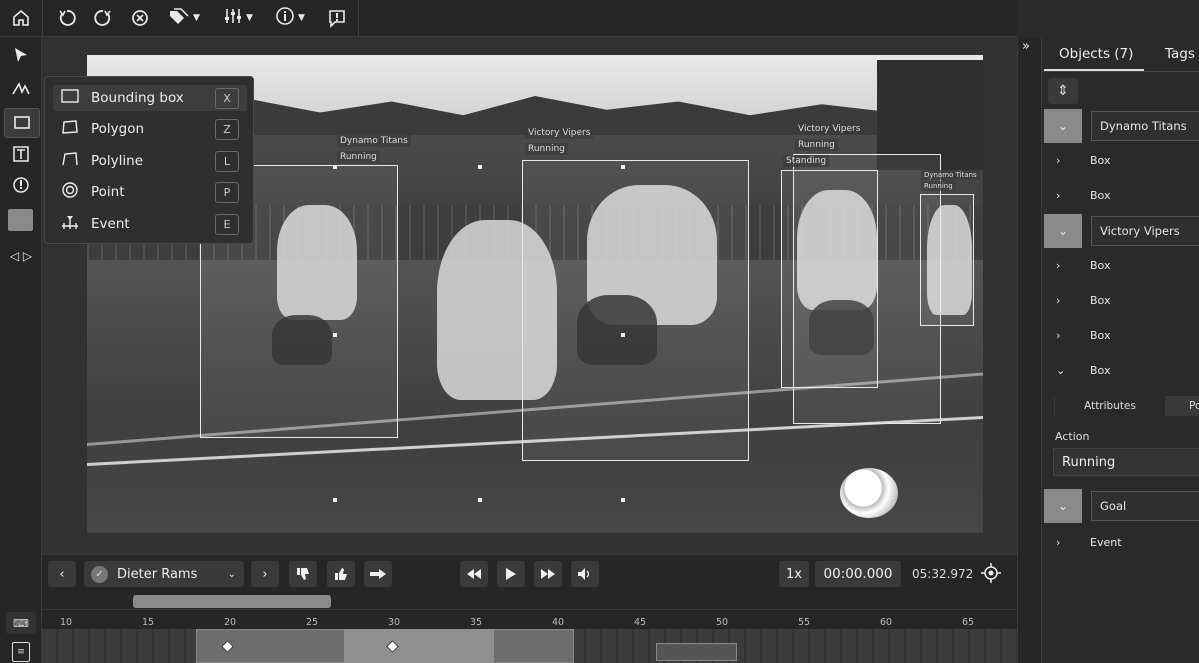  What do you see at coordinates (1120, 370) in the screenshot?
I see `object-row: ⌄ Box` at bounding box center [1120, 370].